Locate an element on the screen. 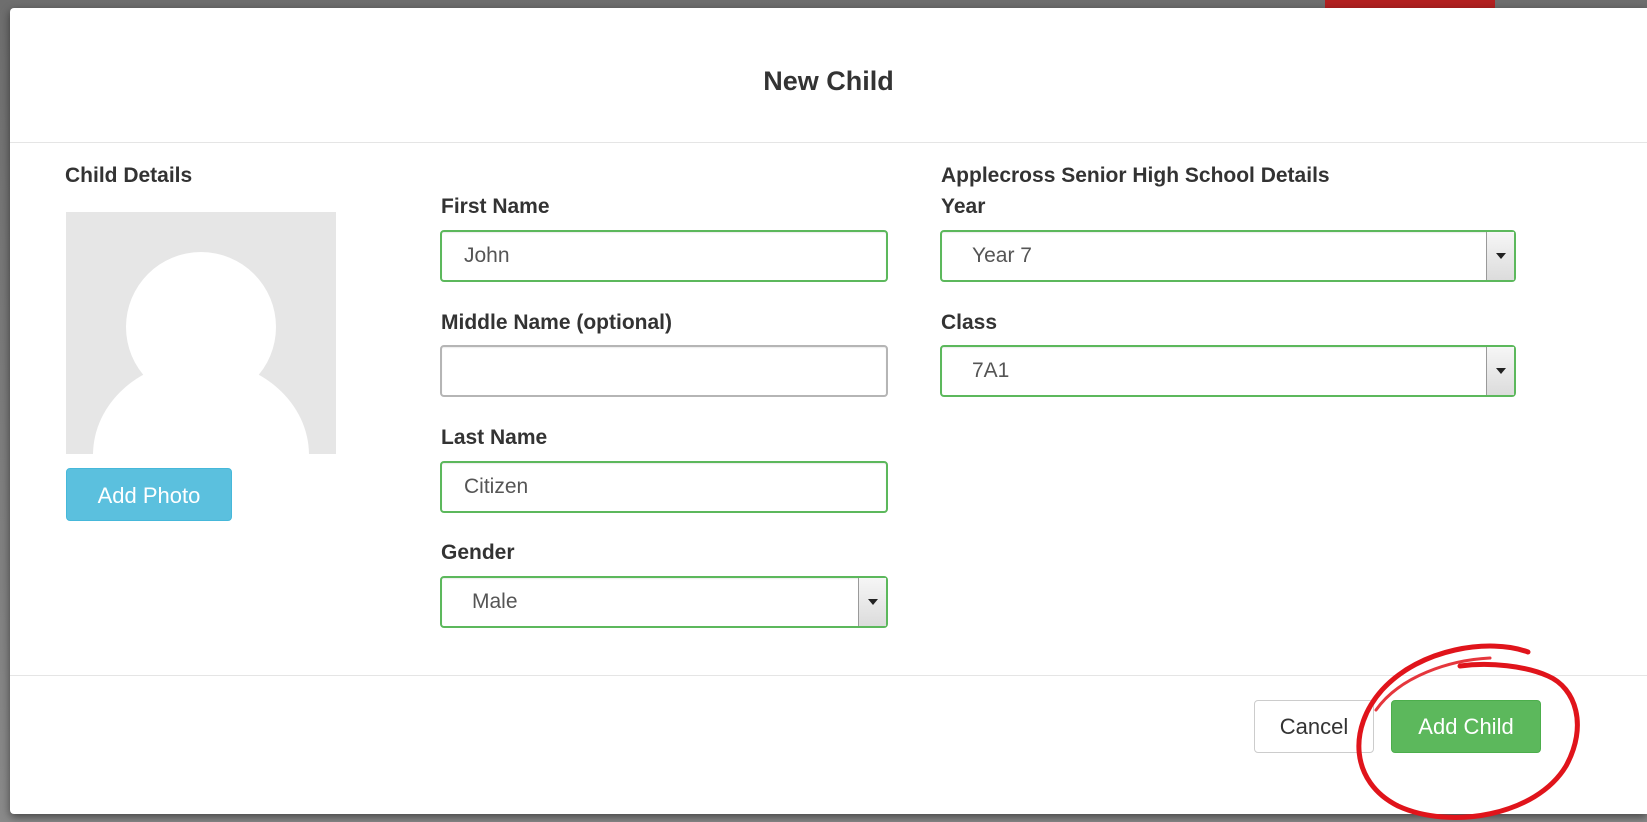 This screenshot has width=1647, height=822. year-selected-value: Year 7 is located at coordinates (1002, 255).